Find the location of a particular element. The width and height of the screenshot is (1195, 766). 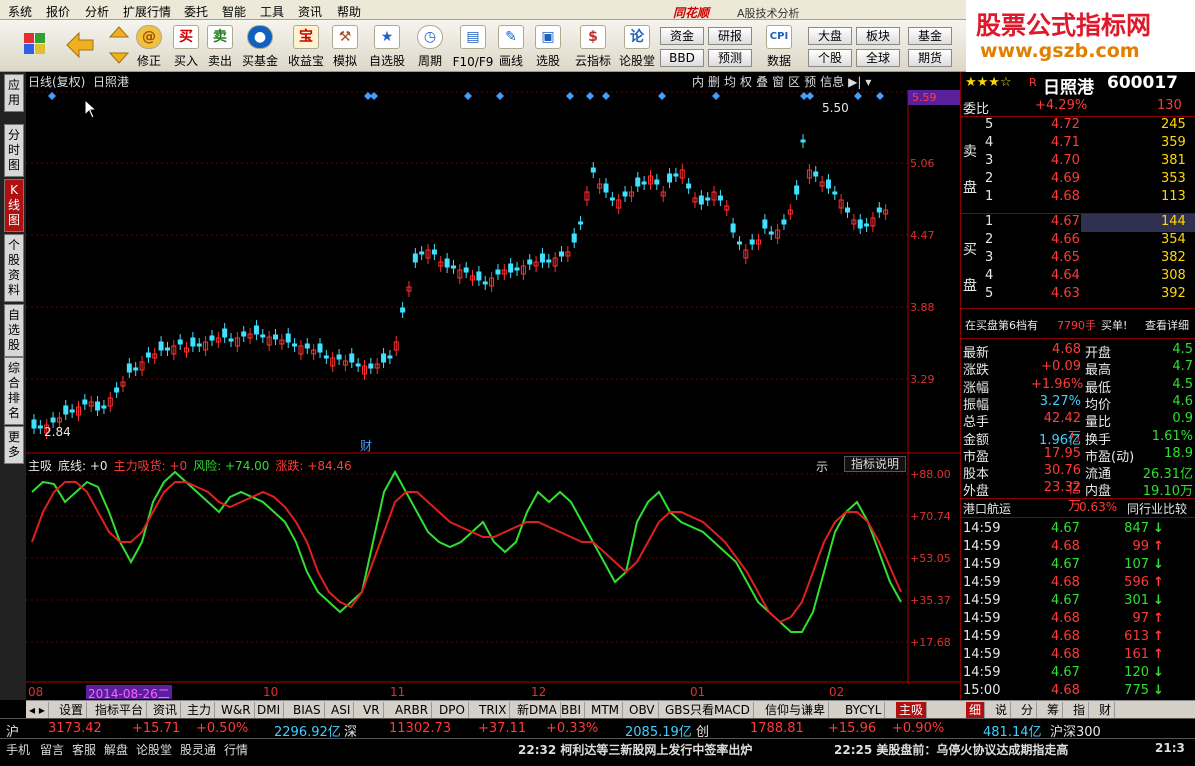

forum-button: 论 论股堂 is located at coordinates (637, 46).